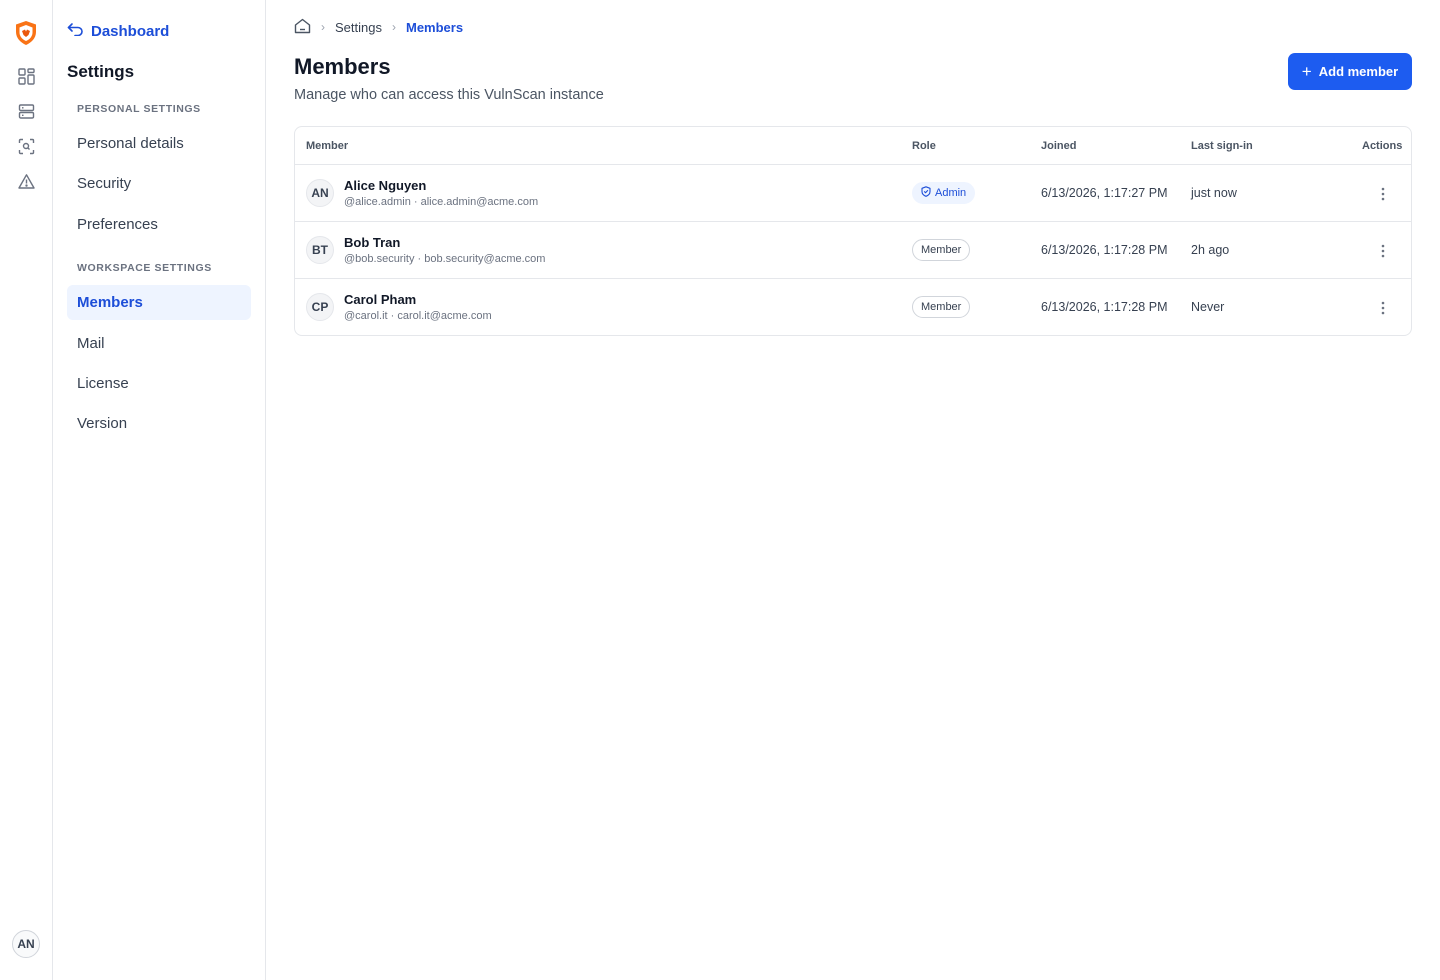 The height and width of the screenshot is (980, 1440). I want to click on role-label: Admin, so click(951, 193).